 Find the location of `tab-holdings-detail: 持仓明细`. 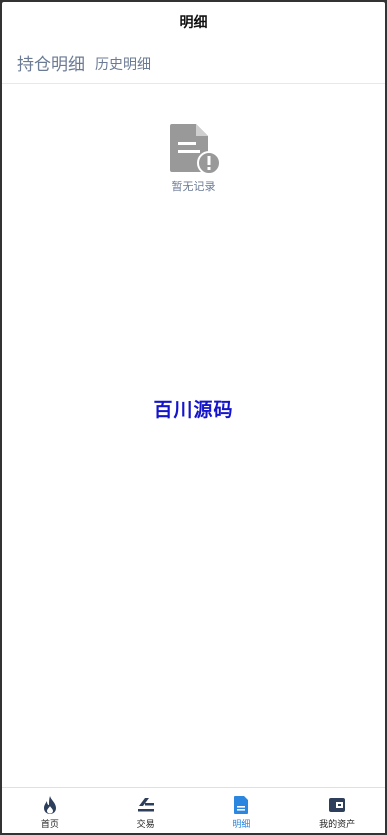

tab-holdings-detail: 持仓明细 is located at coordinates (51, 62).